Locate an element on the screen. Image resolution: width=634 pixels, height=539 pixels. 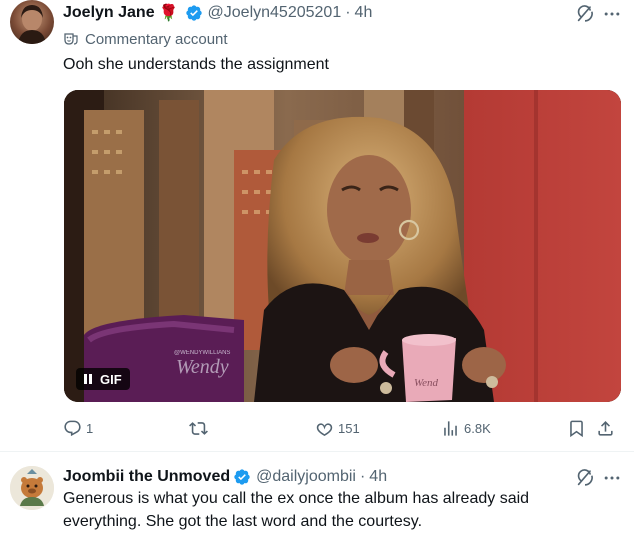
tweet-text: Ooh she understands the assignment is located at coordinates (196, 64).